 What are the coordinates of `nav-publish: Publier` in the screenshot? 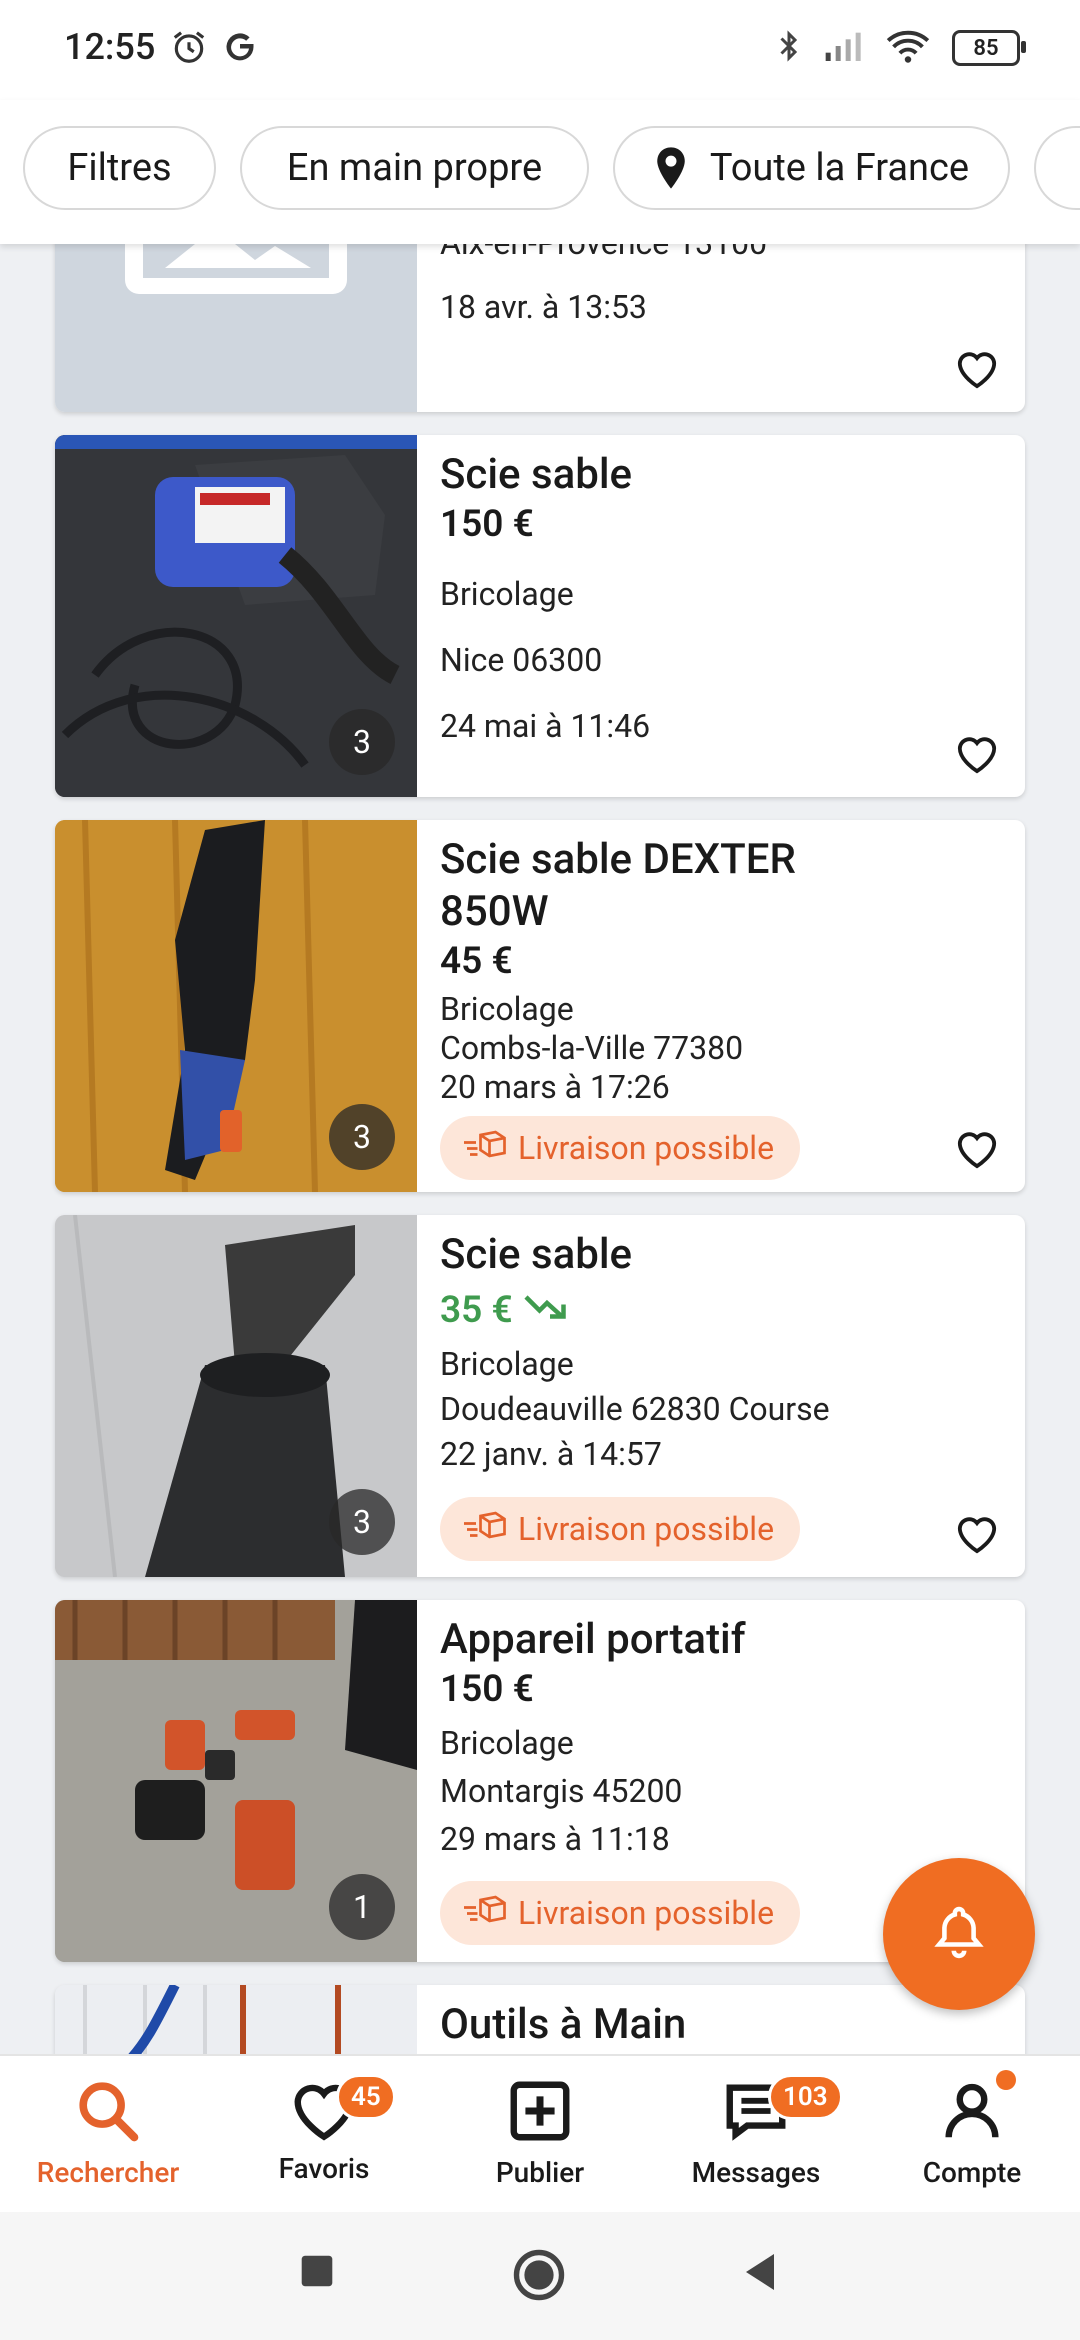 It's located at (540, 2134).